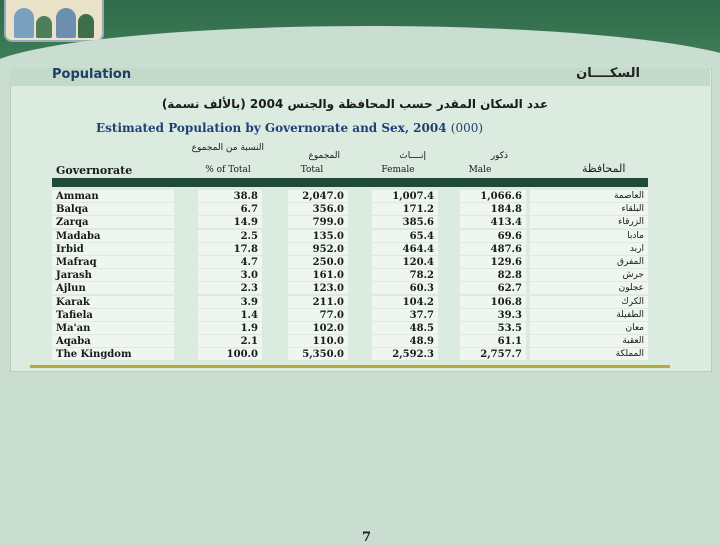 This screenshot has height=545, width=720. What do you see at coordinates (230, 196) in the screenshot?
I see `cell-percent: 38.8` at bounding box center [230, 196].